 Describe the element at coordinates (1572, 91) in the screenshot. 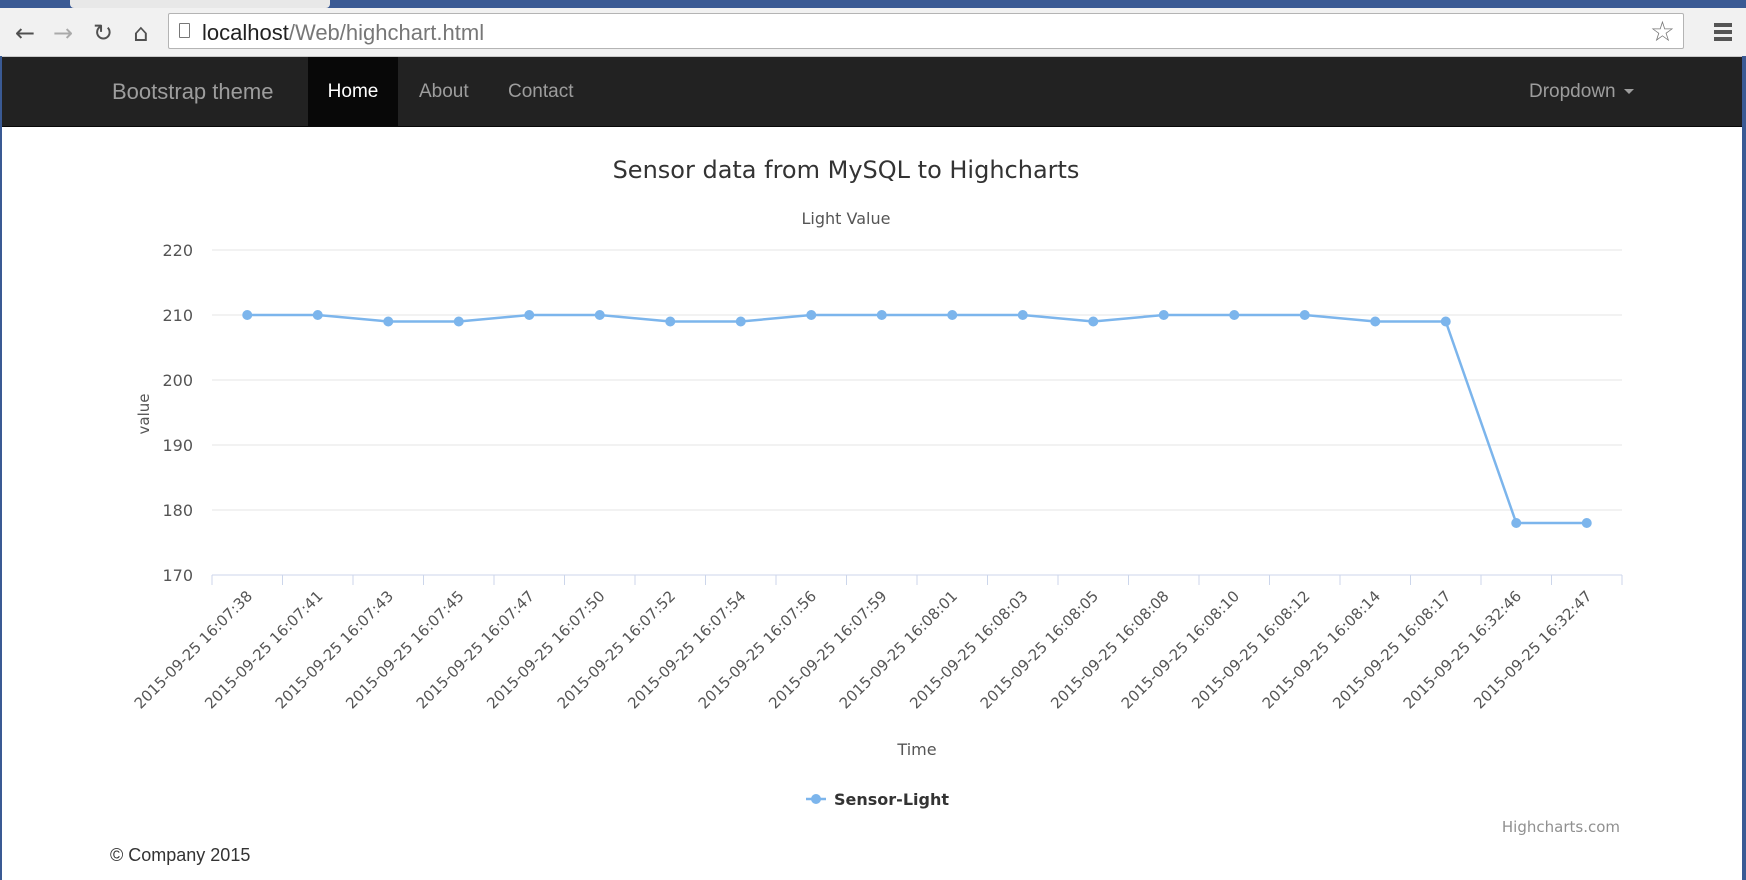

I see `dropdown-label: Dropdown` at that location.